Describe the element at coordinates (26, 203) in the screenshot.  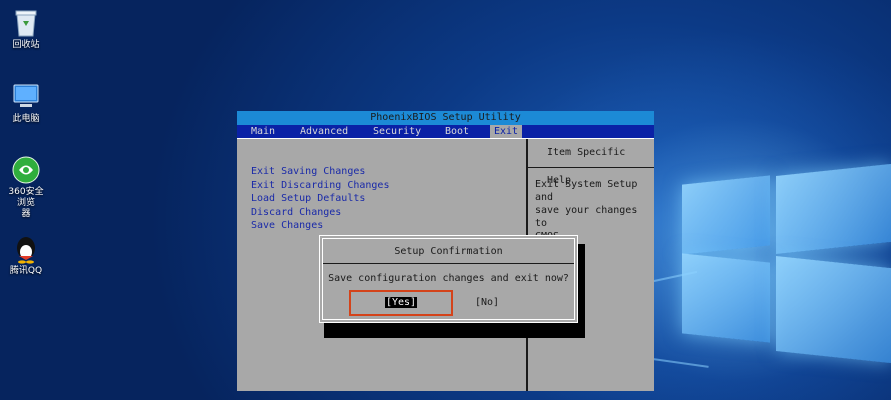
I see `desktop-icon-label: 360安全浏览 器` at that location.